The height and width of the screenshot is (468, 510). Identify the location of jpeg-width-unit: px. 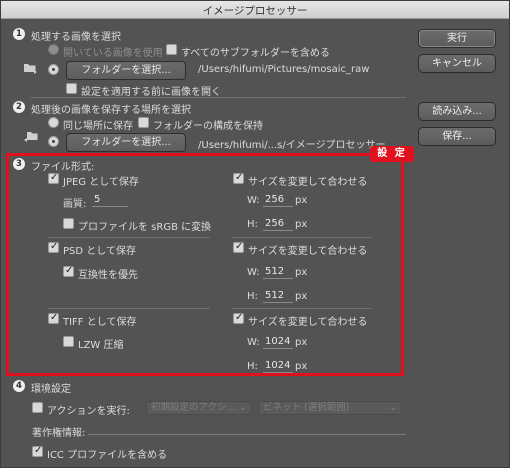
(301, 200).